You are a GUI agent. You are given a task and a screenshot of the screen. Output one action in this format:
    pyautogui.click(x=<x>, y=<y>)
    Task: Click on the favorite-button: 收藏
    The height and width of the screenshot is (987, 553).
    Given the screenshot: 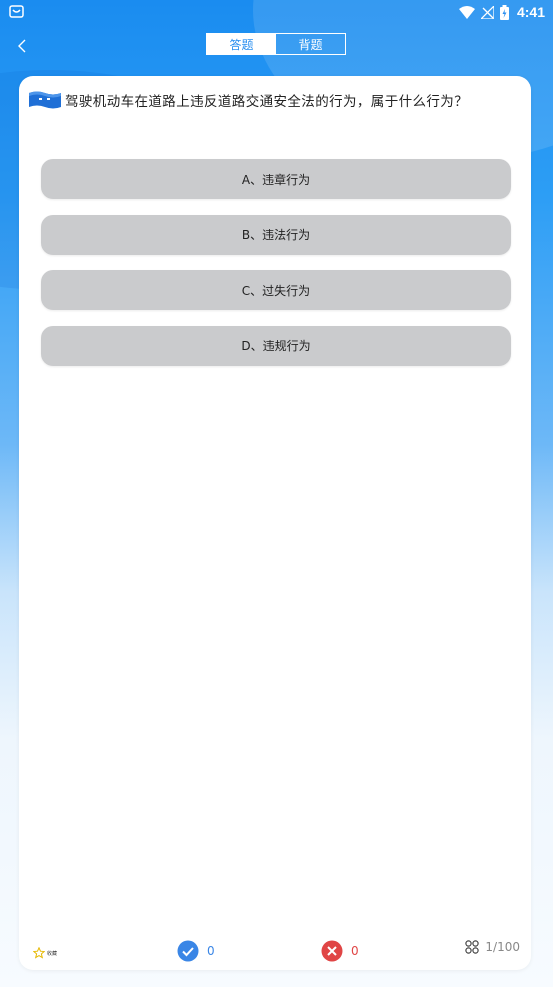 What is the action you would take?
    pyautogui.click(x=45, y=953)
    